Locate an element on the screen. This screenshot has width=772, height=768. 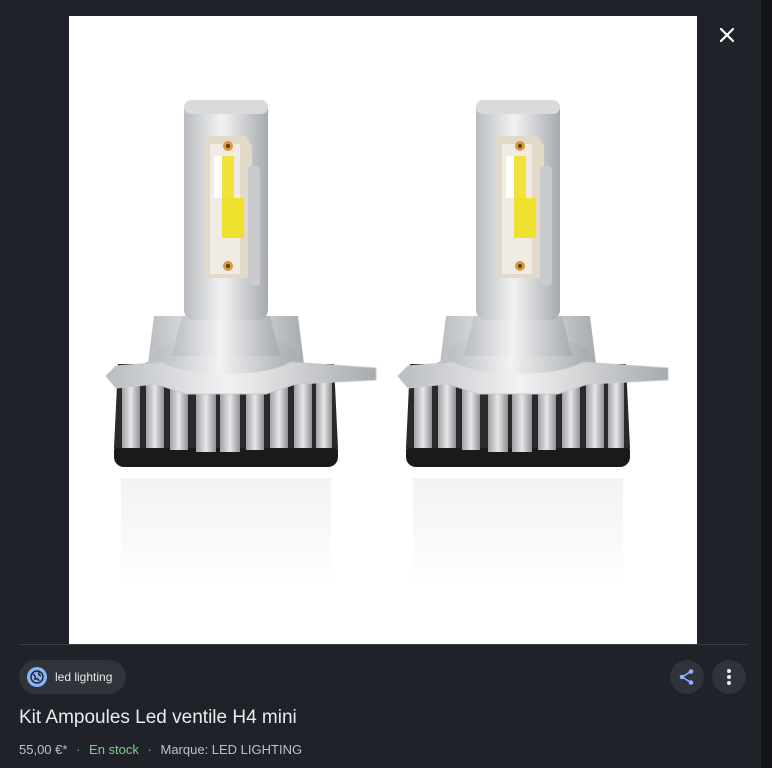
more-options-button is located at coordinates (729, 677).